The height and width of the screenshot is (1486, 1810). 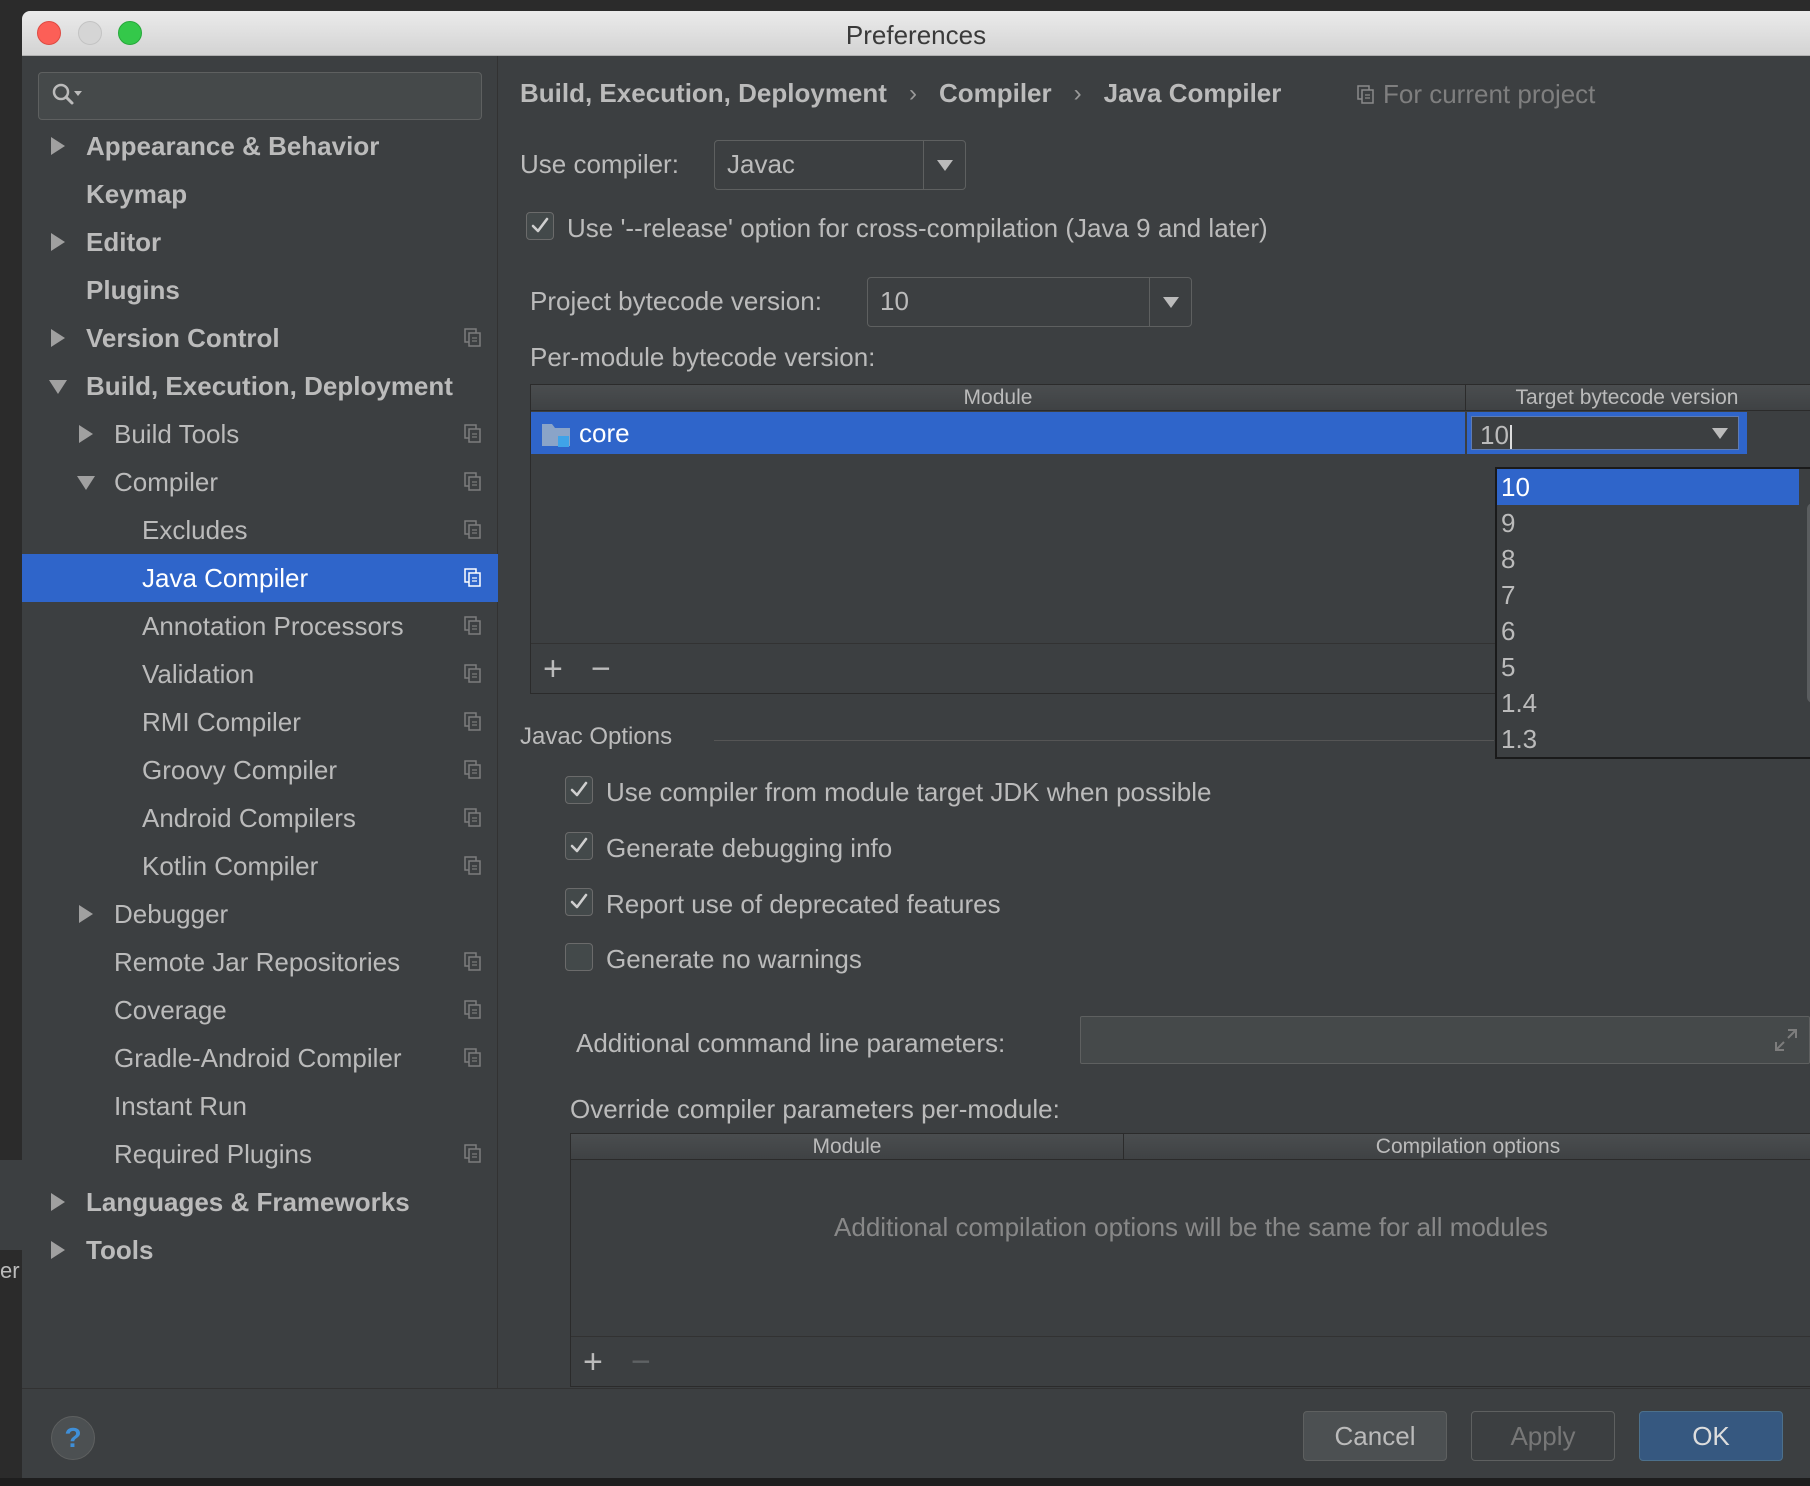 What do you see at coordinates (260, 626) in the screenshot?
I see `sidebar-item: Annotation Processors` at bounding box center [260, 626].